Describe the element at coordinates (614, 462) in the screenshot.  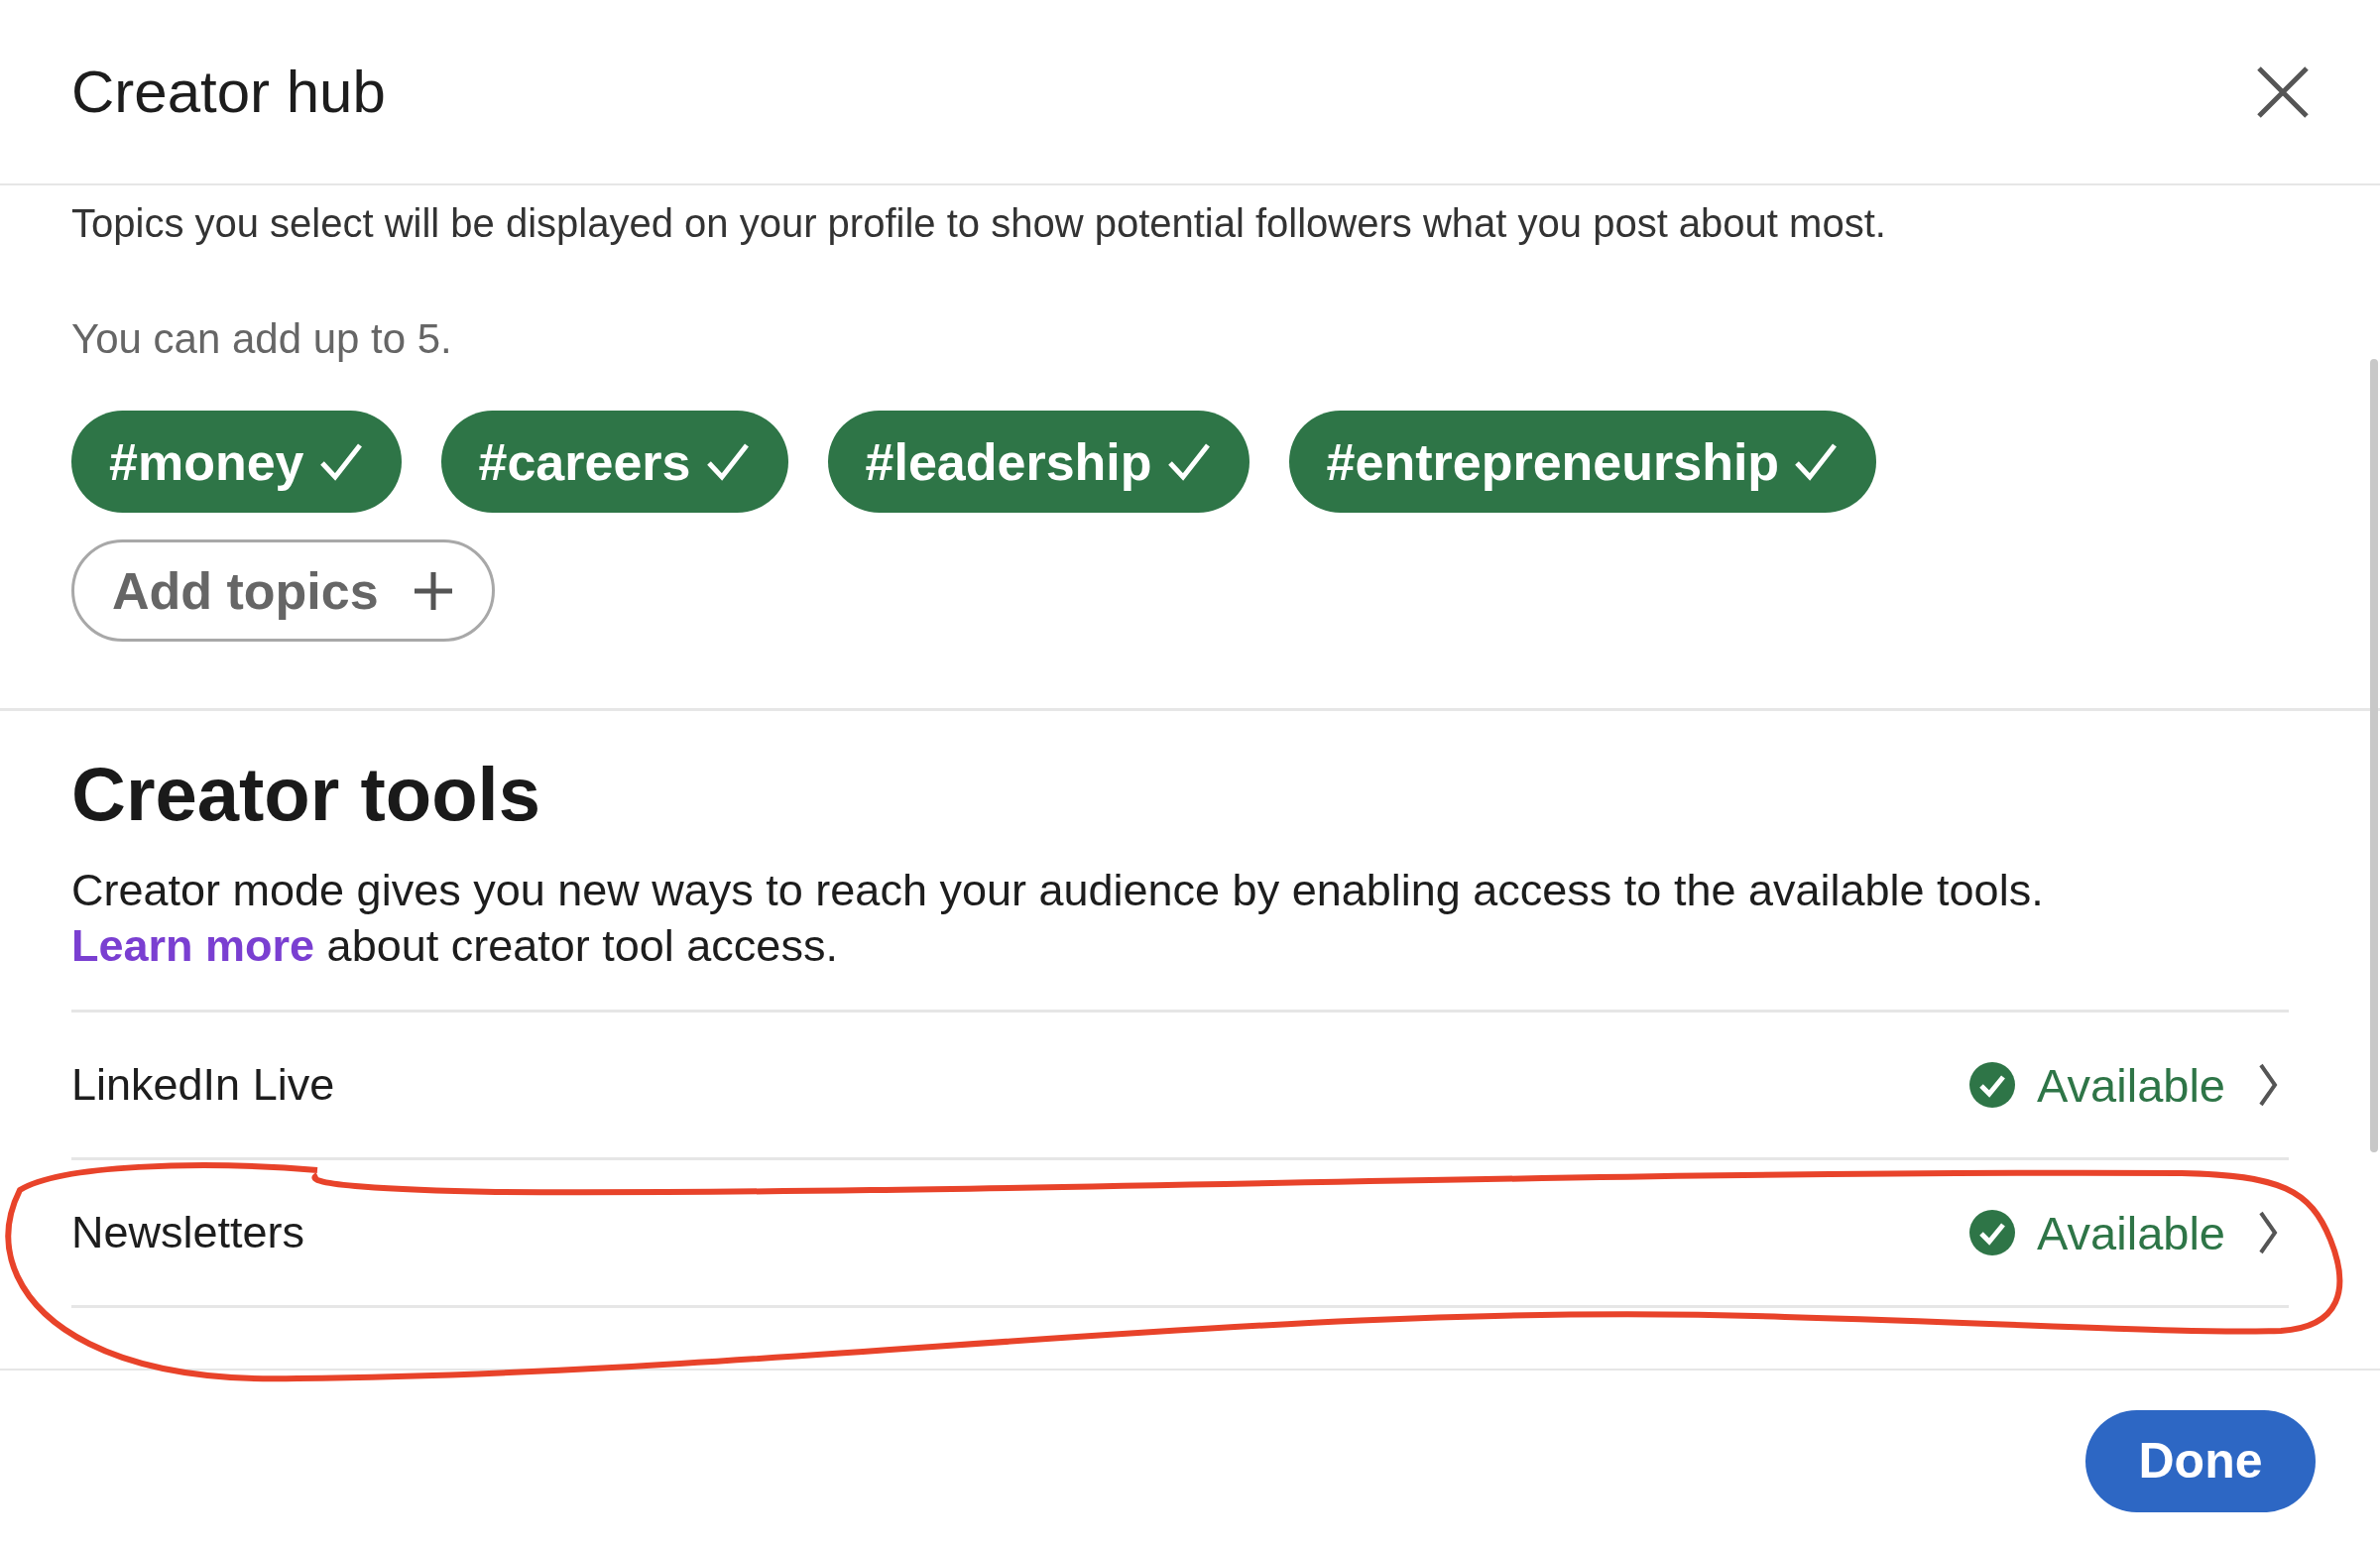
I see `topic-pill: #careers` at that location.